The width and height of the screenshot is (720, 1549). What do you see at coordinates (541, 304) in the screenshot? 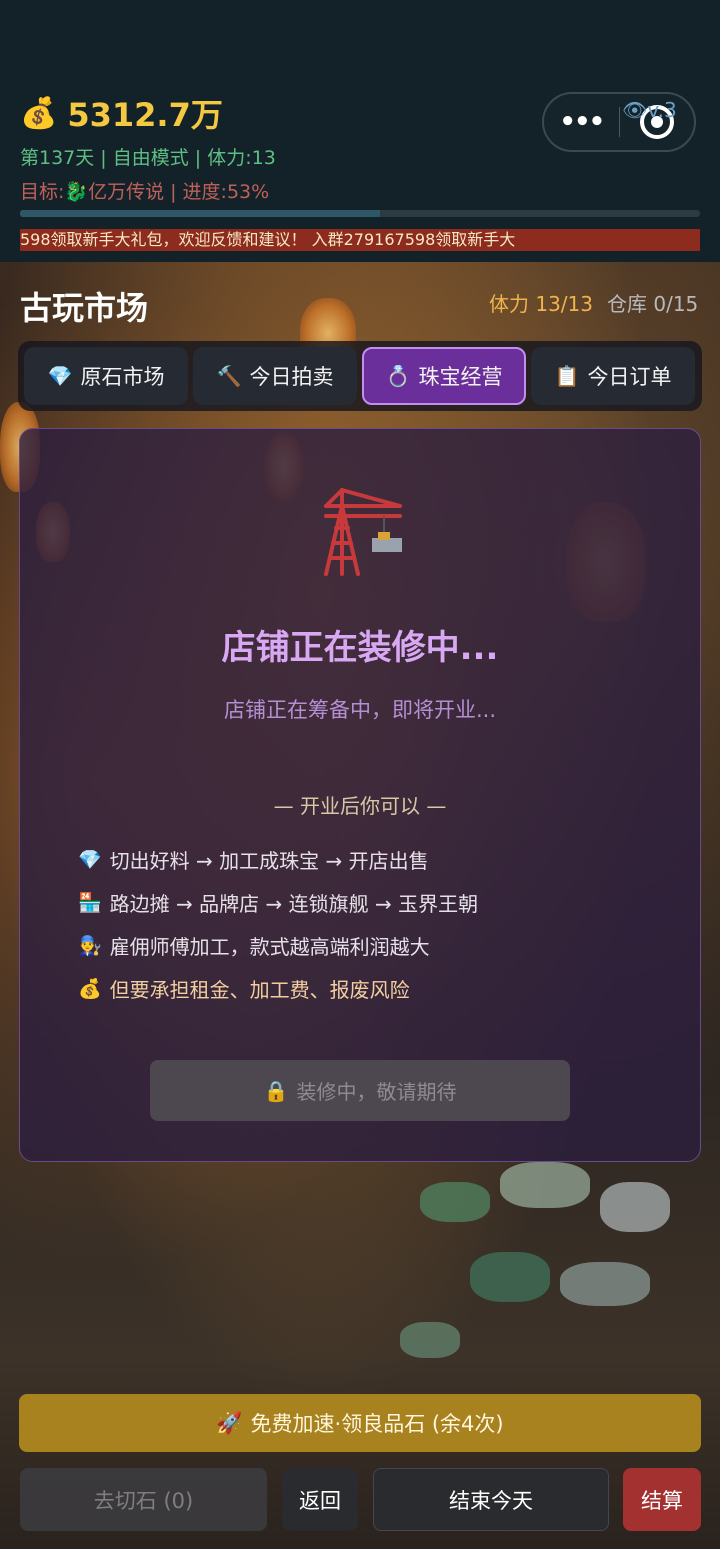
I see `stamina-counter: 体力 13/13` at bounding box center [541, 304].